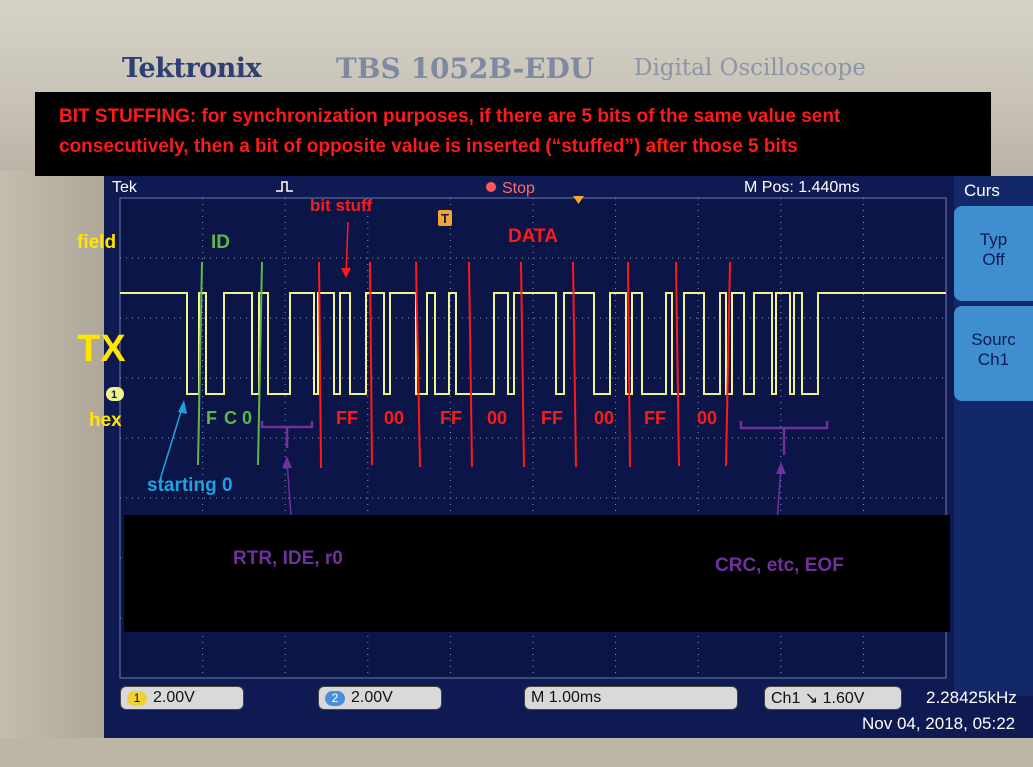 This screenshot has width=1033, height=767. Describe the element at coordinates (220, 242) in the screenshot. I see `id-label: ID` at that location.